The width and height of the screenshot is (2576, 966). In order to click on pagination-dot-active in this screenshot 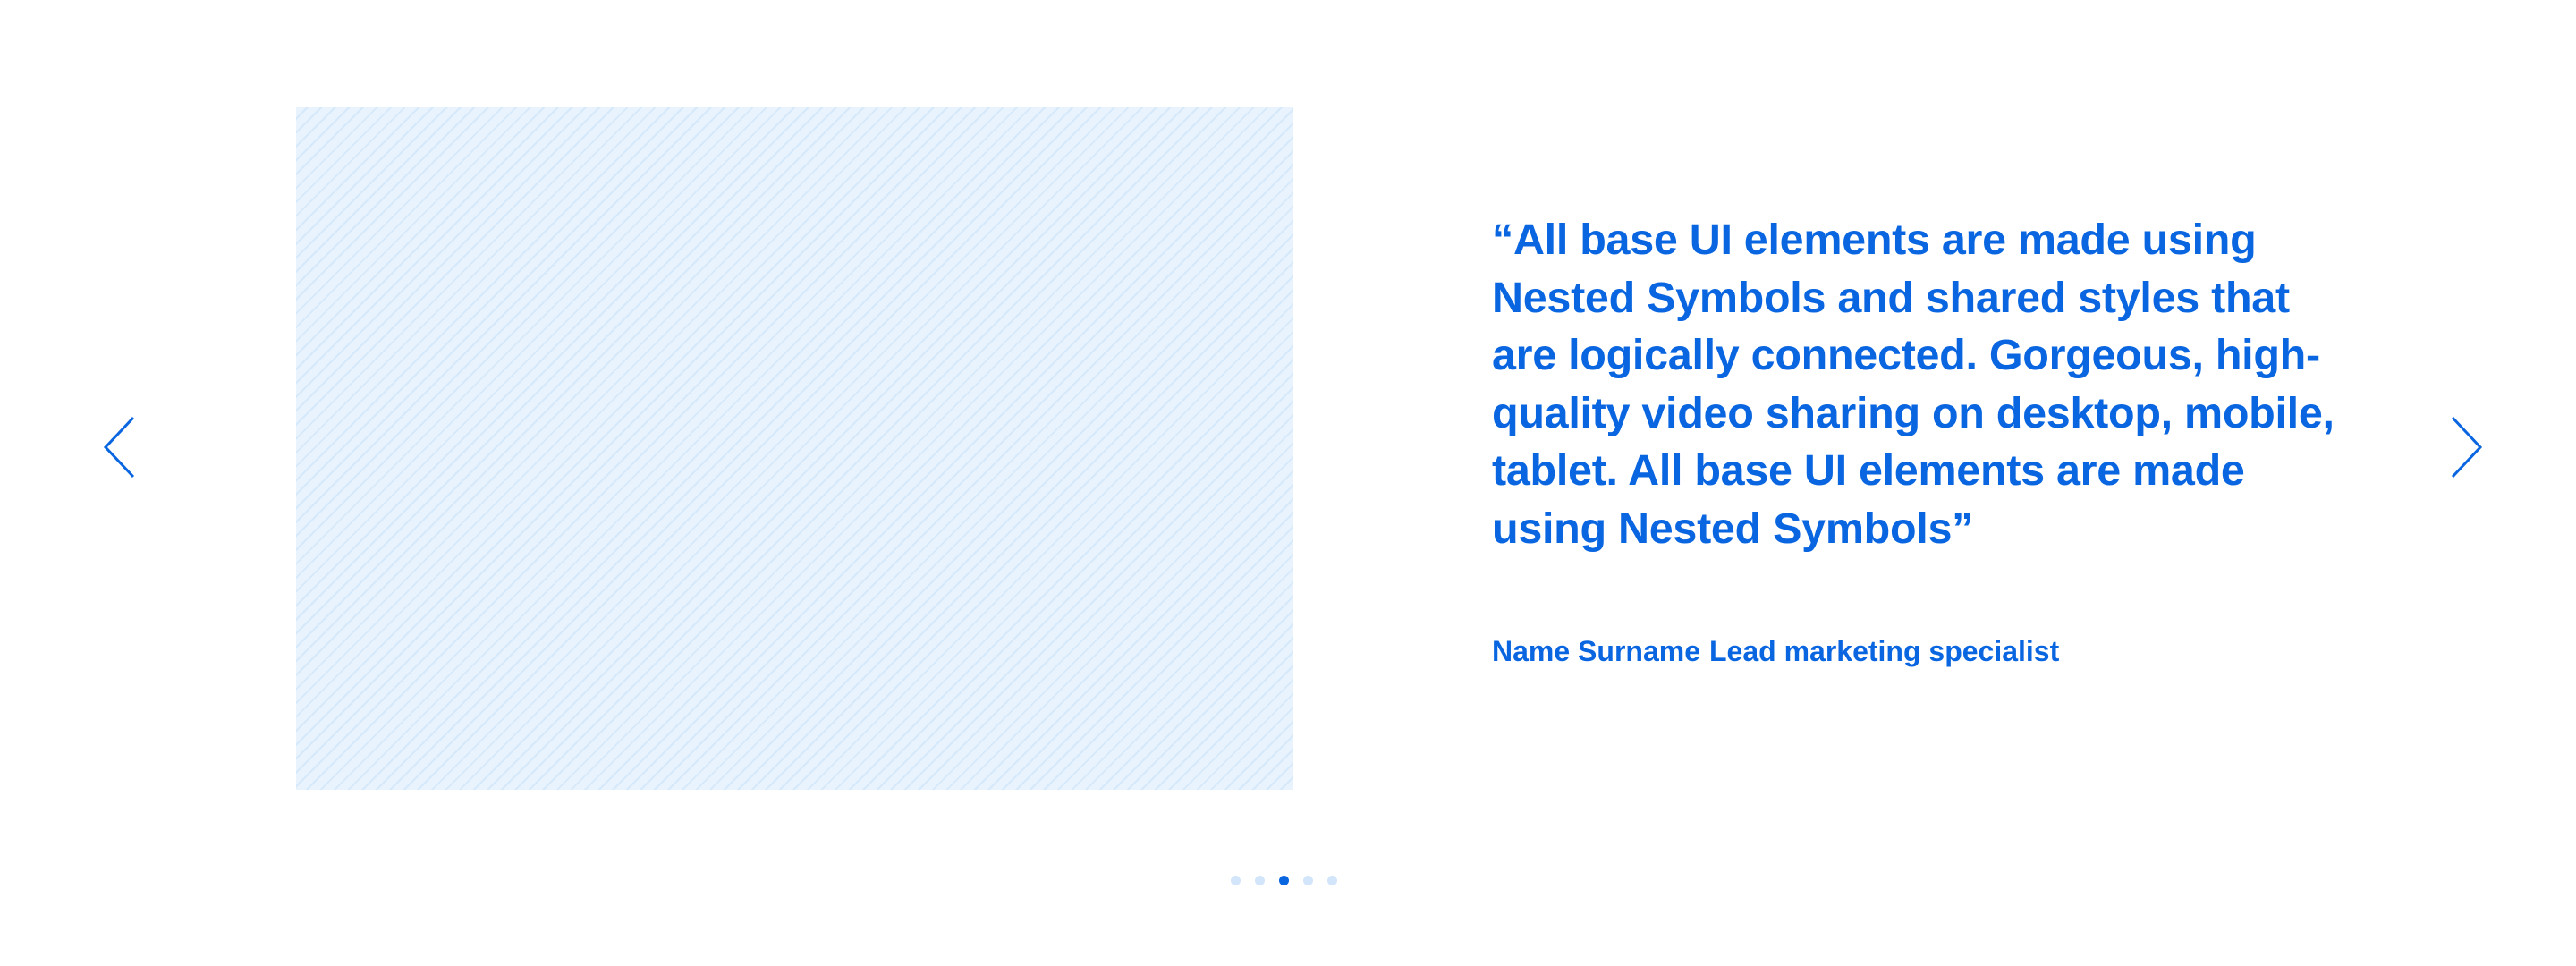, I will do `click(1284, 880)`.